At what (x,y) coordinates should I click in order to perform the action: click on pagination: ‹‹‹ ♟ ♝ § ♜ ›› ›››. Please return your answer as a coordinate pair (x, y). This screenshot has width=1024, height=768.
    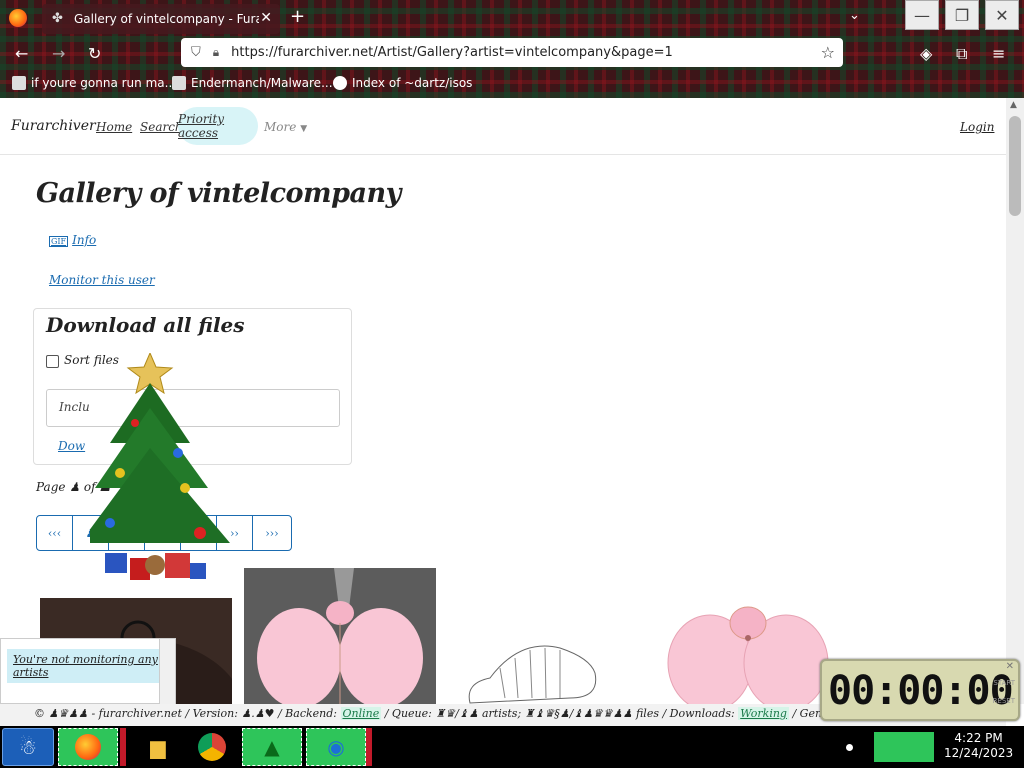
    Looking at the image, I should click on (164, 533).